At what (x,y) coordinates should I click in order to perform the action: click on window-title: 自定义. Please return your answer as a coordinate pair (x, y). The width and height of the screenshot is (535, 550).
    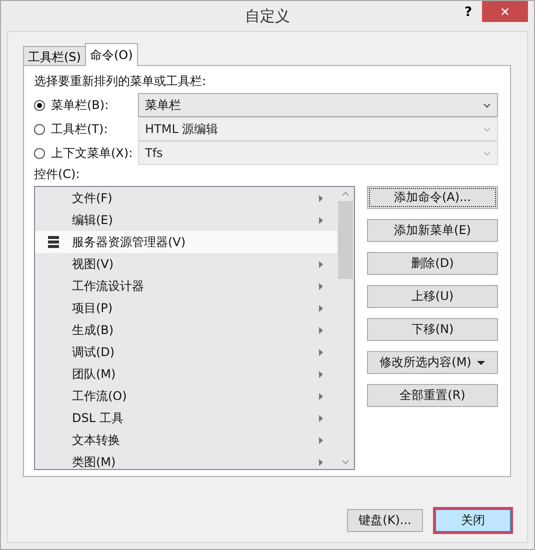
    Looking at the image, I should click on (267, 16).